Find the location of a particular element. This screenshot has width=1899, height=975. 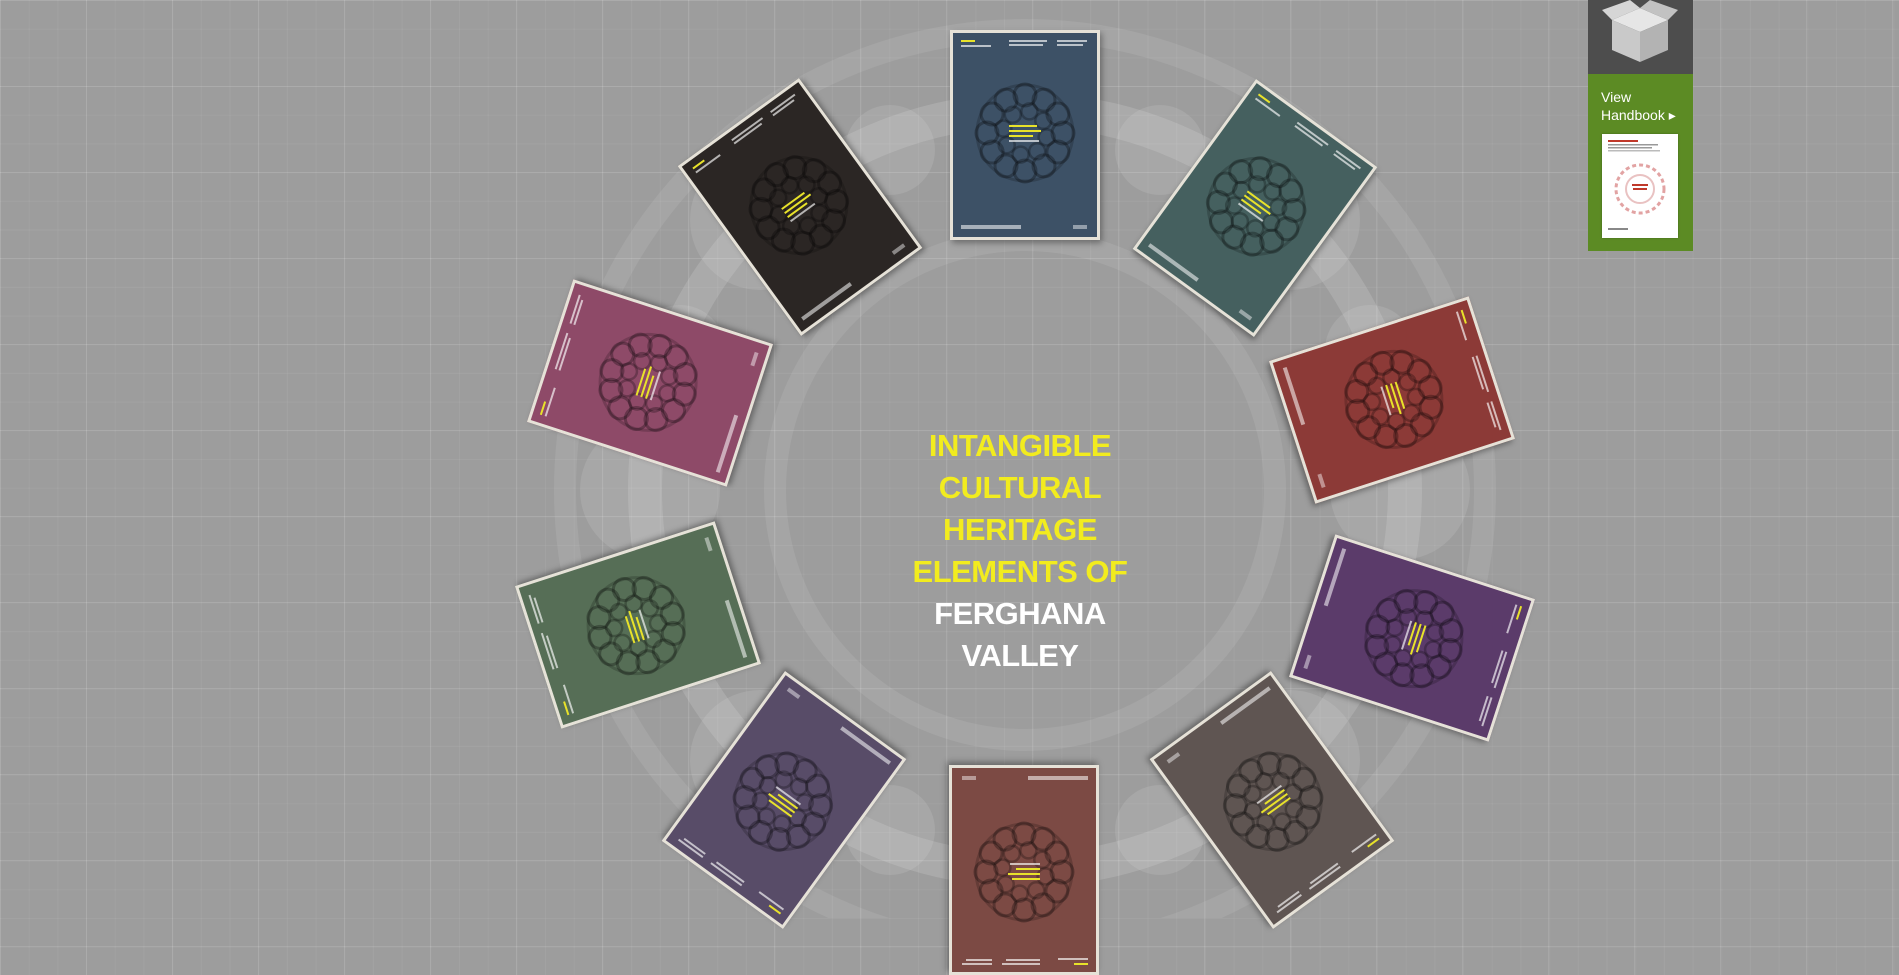

handbook-label-line: View is located at coordinates (1616, 97).